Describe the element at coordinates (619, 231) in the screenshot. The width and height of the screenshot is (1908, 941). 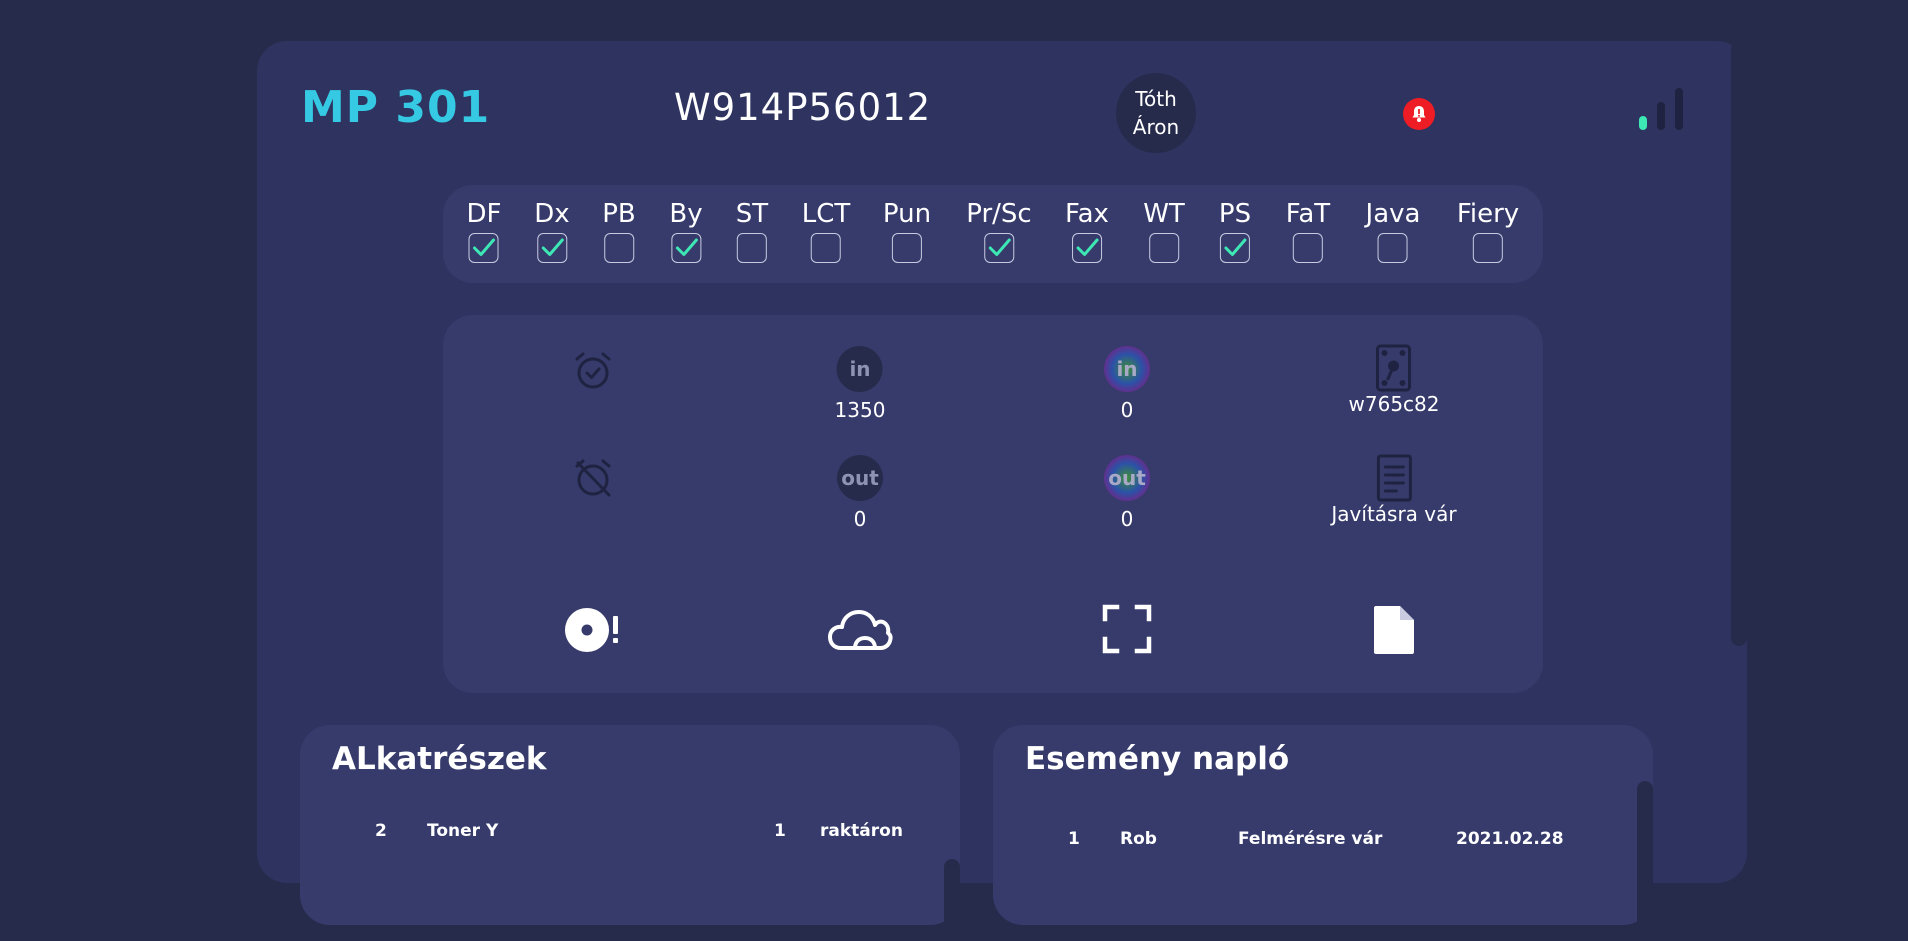
I see `option-pb: PB` at that location.